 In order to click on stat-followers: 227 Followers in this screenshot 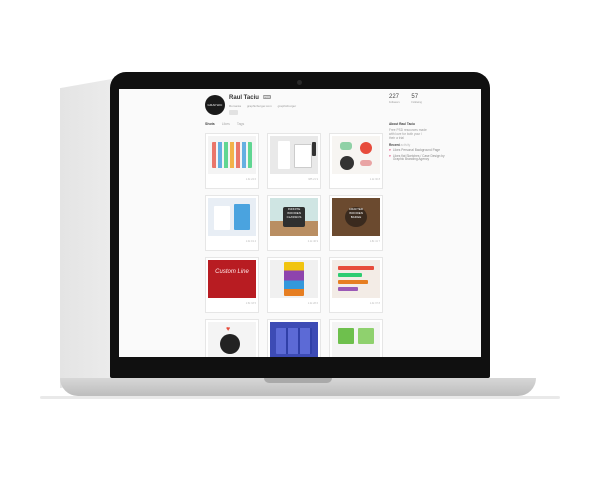, I will do `click(394, 99)`.